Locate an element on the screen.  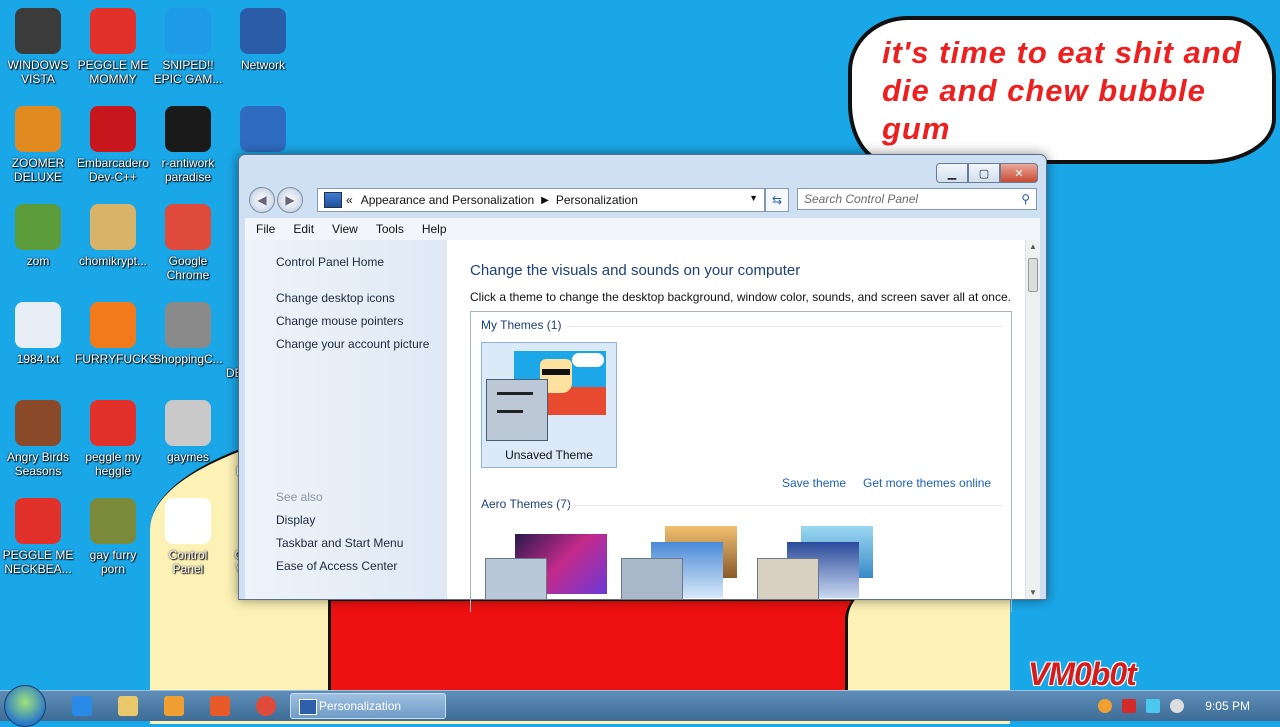
get-more-themes-link: Get more themes online is located at coordinates (927, 483).